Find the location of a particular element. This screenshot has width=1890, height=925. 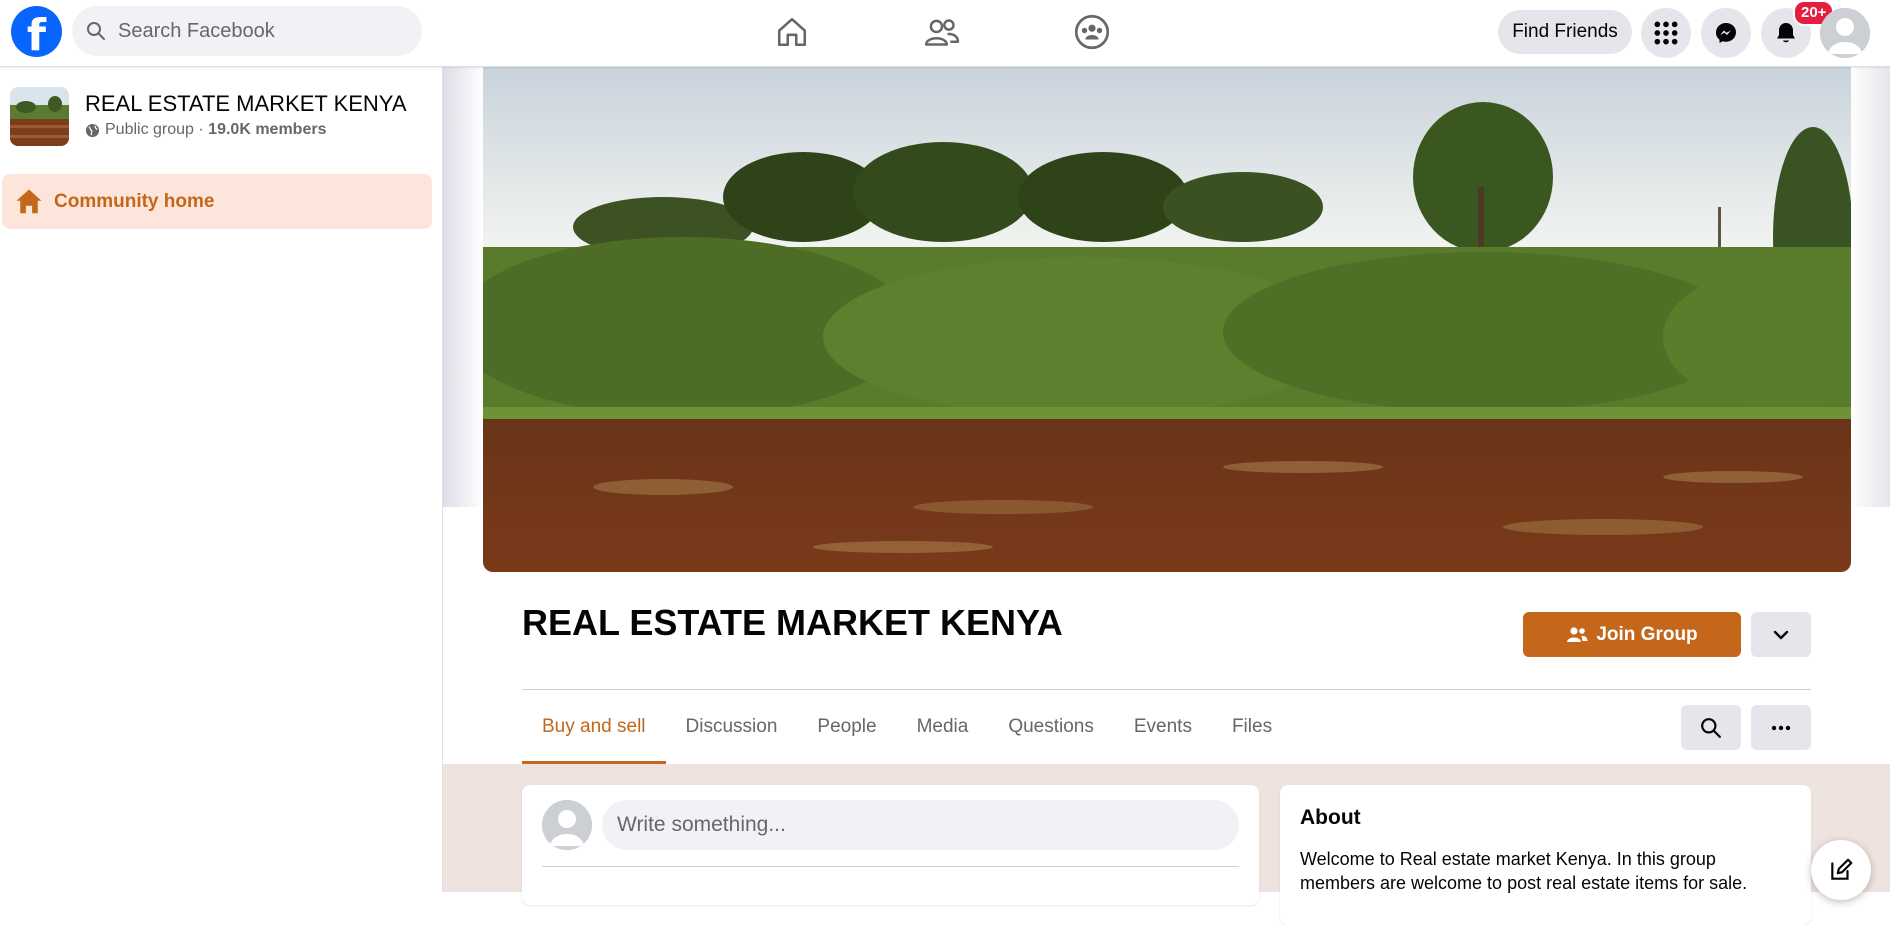

join-group-label: Join Group is located at coordinates (1647, 634).